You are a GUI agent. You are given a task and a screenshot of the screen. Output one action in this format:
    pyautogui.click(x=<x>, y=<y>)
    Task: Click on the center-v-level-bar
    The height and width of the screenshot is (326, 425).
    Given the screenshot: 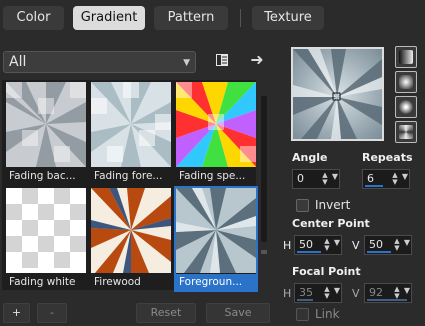 What is the action you would take?
    pyautogui.click(x=379, y=252)
    